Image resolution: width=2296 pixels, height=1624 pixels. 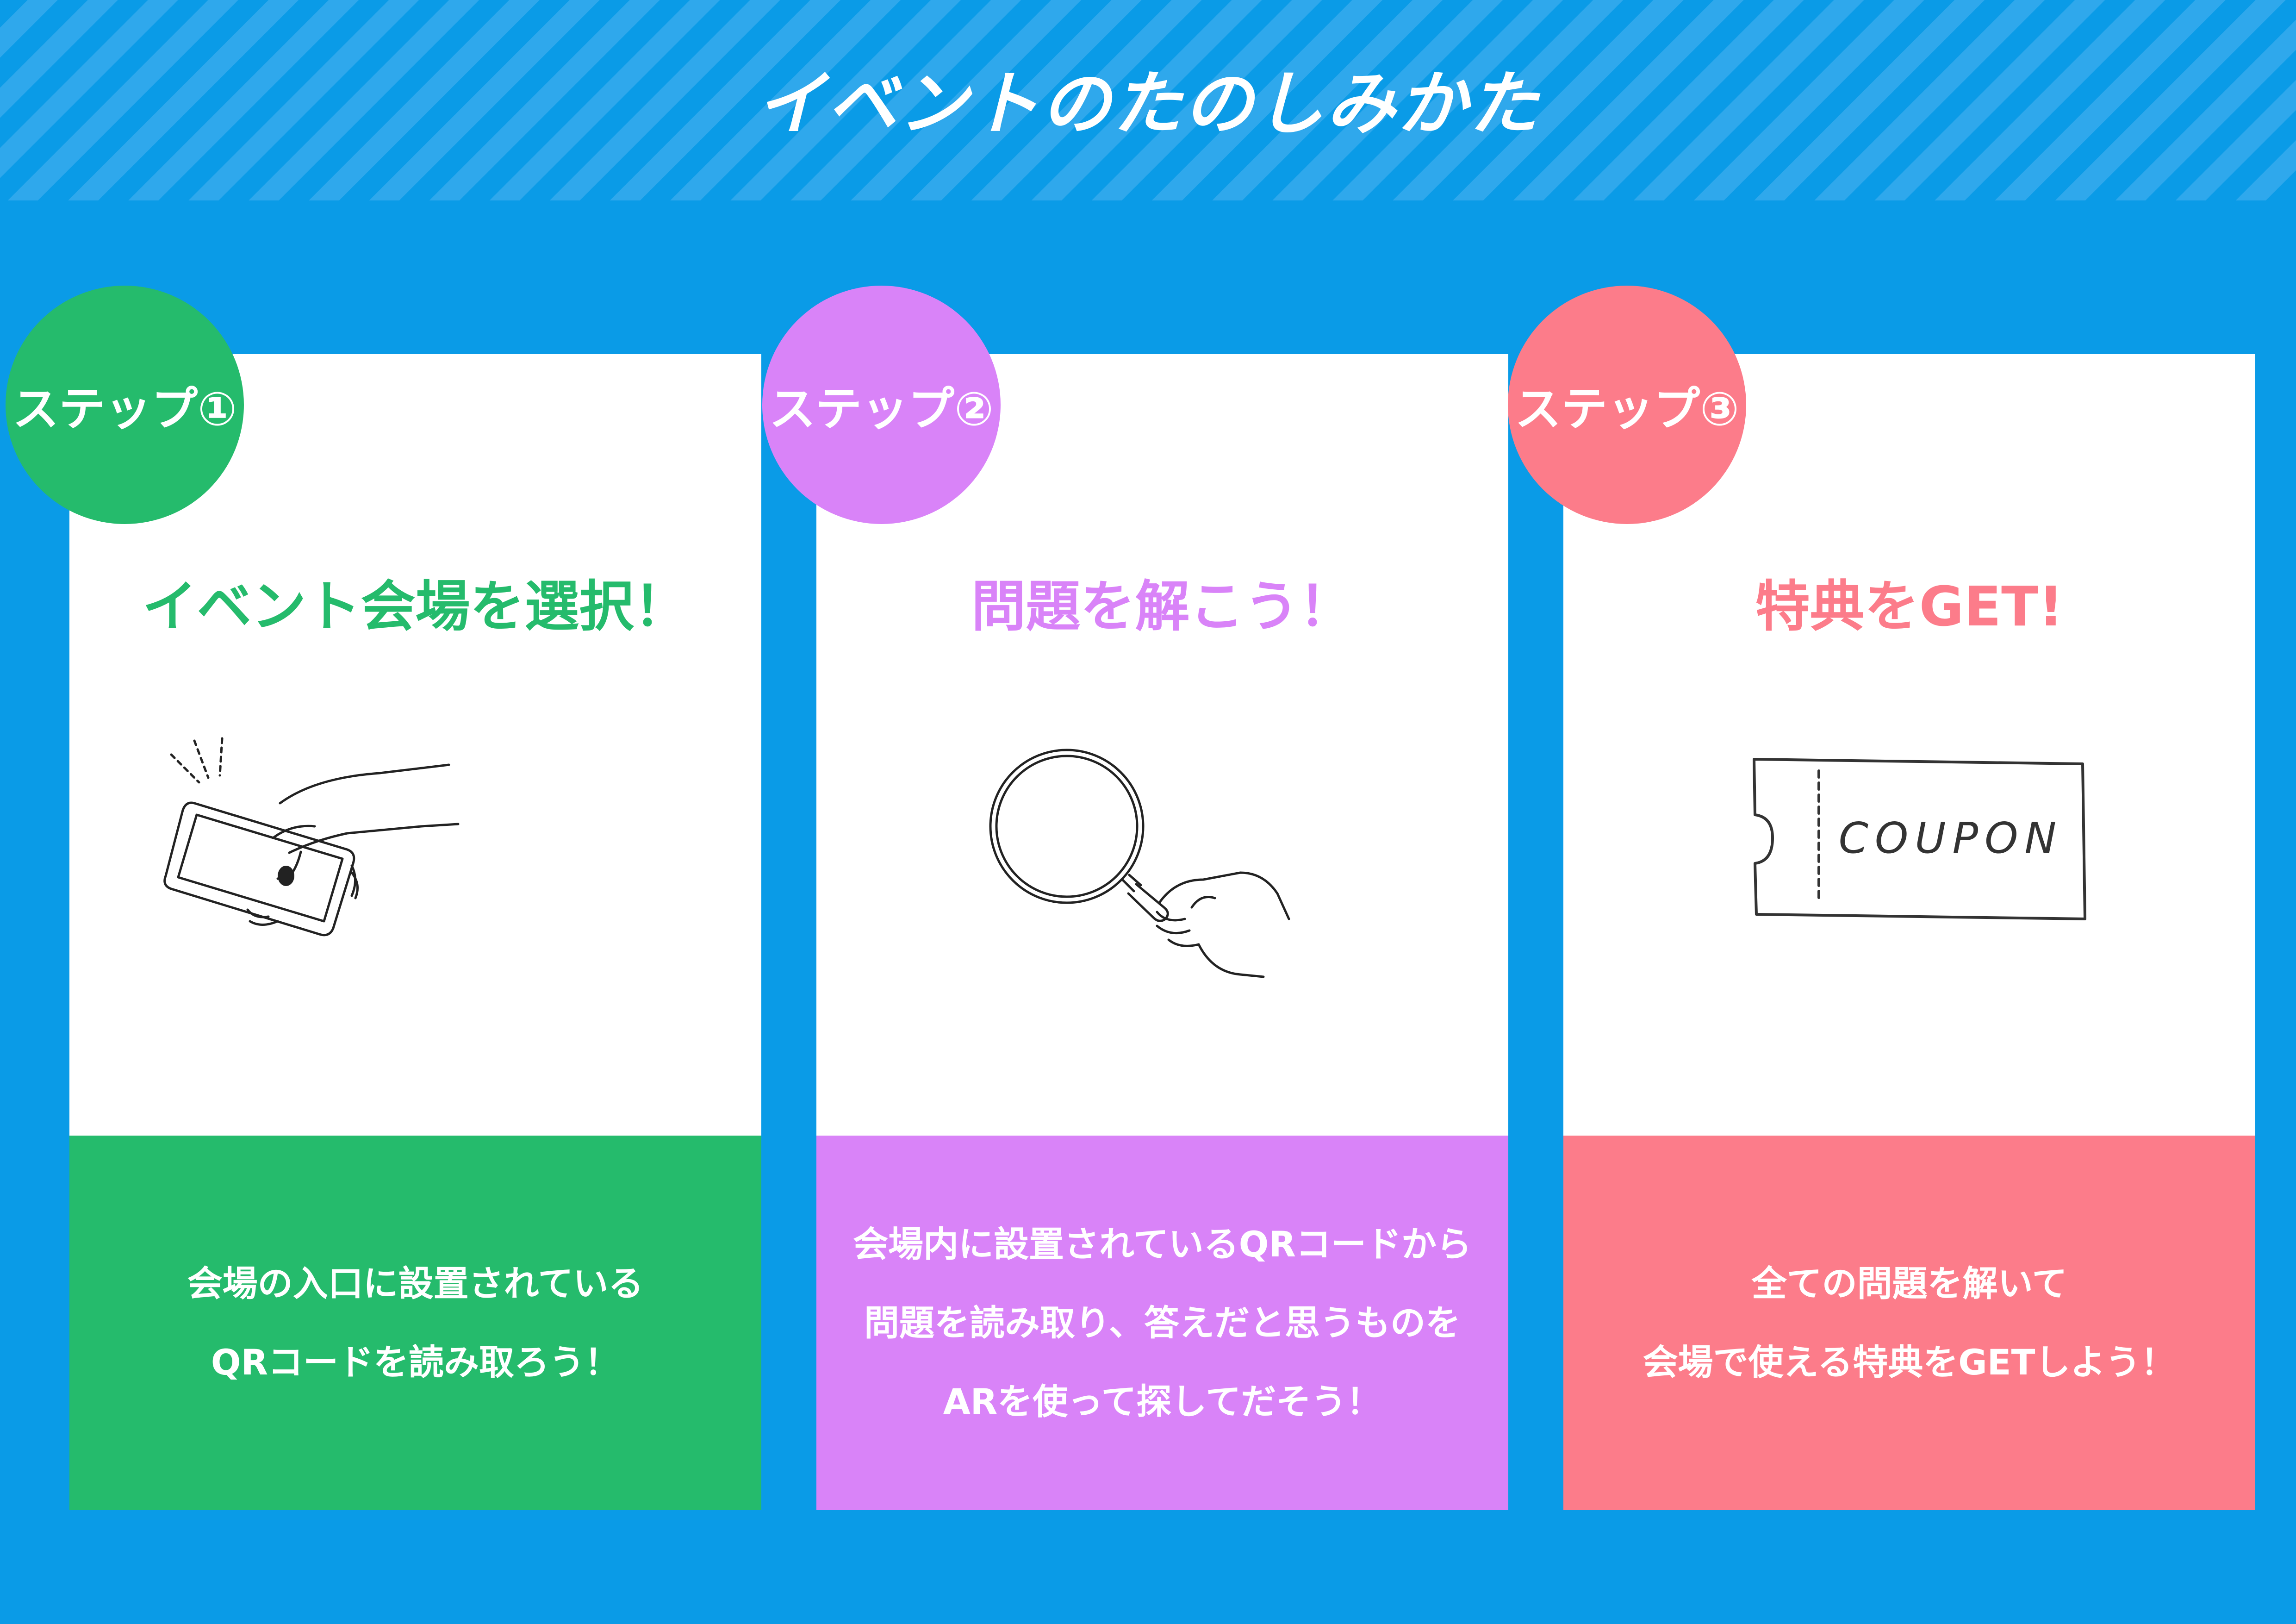 I want to click on step-badge-2: ステップ②, so click(x=881, y=405).